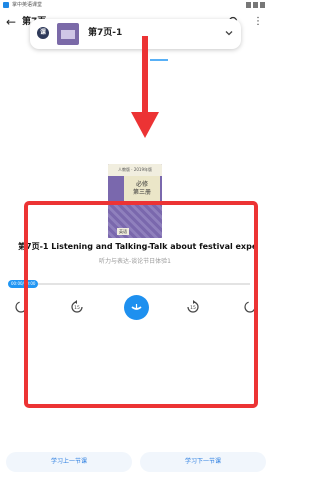 This screenshot has height=478, width=320. What do you see at coordinates (145, 87) in the screenshot?
I see `annotation-arrow` at bounding box center [145, 87].